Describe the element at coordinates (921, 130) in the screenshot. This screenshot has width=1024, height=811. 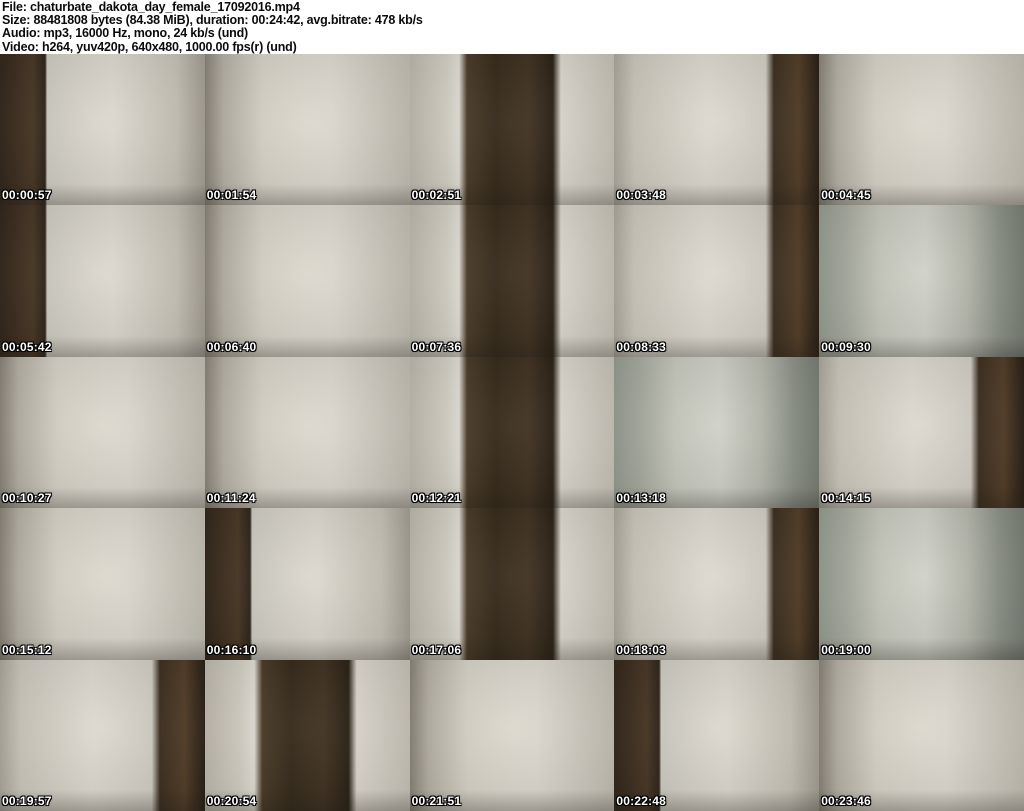
I see `video-thumbnail: 00:04:45` at that location.